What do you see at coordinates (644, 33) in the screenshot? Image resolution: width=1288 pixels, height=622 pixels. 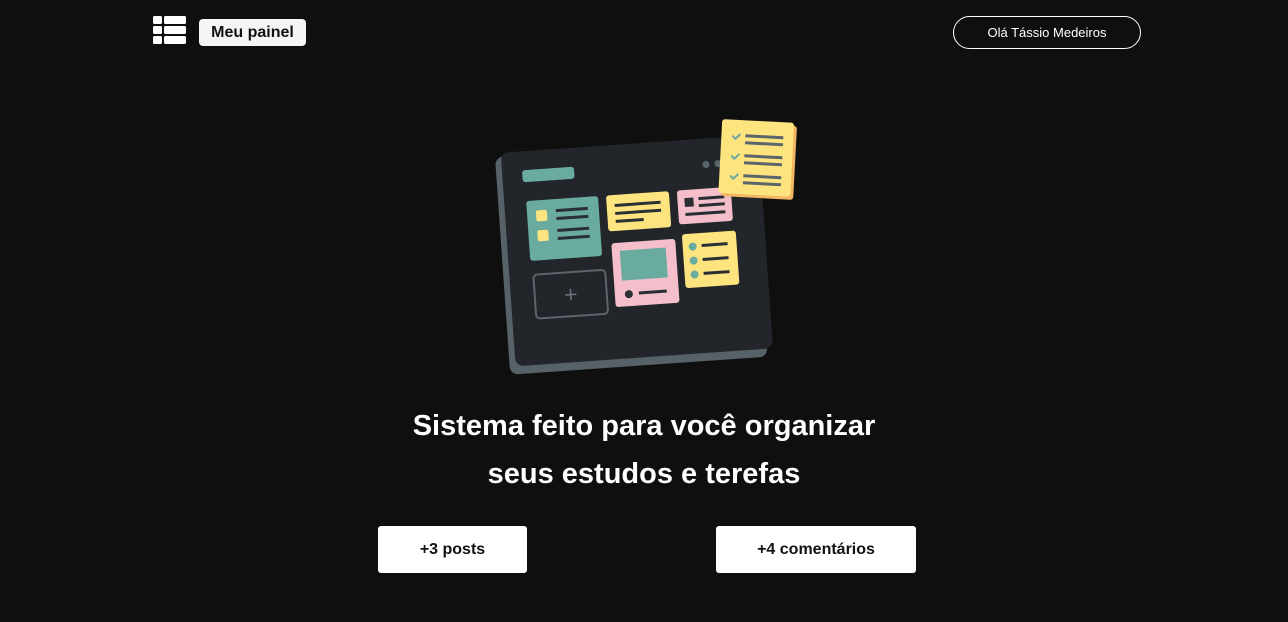 I see `top-header: Meu painel Olá Tássio Medeiros` at bounding box center [644, 33].